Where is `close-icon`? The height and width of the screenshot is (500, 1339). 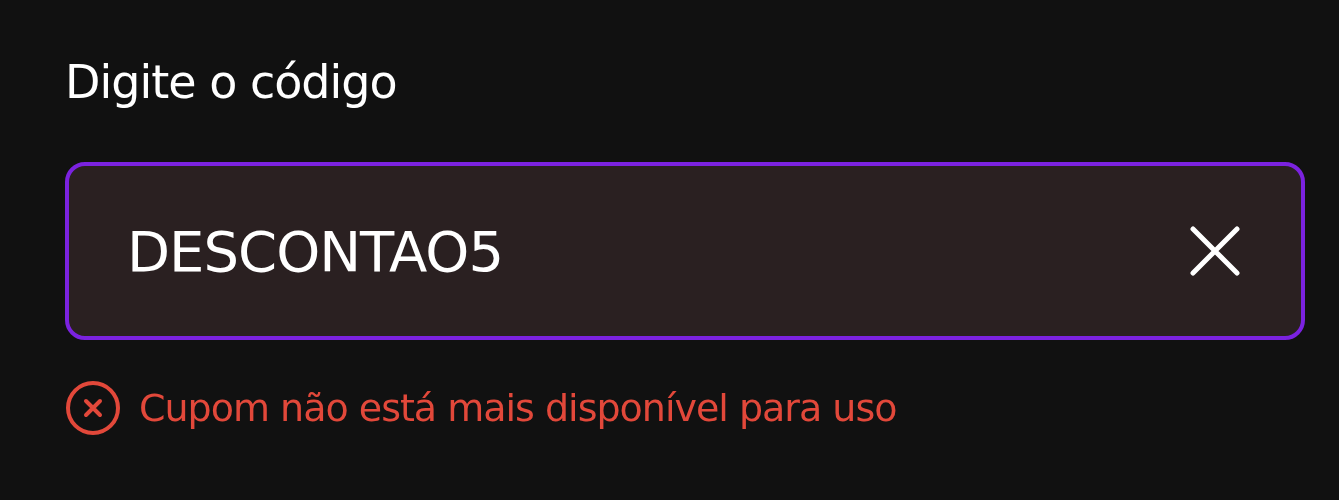 close-icon is located at coordinates (1215, 251).